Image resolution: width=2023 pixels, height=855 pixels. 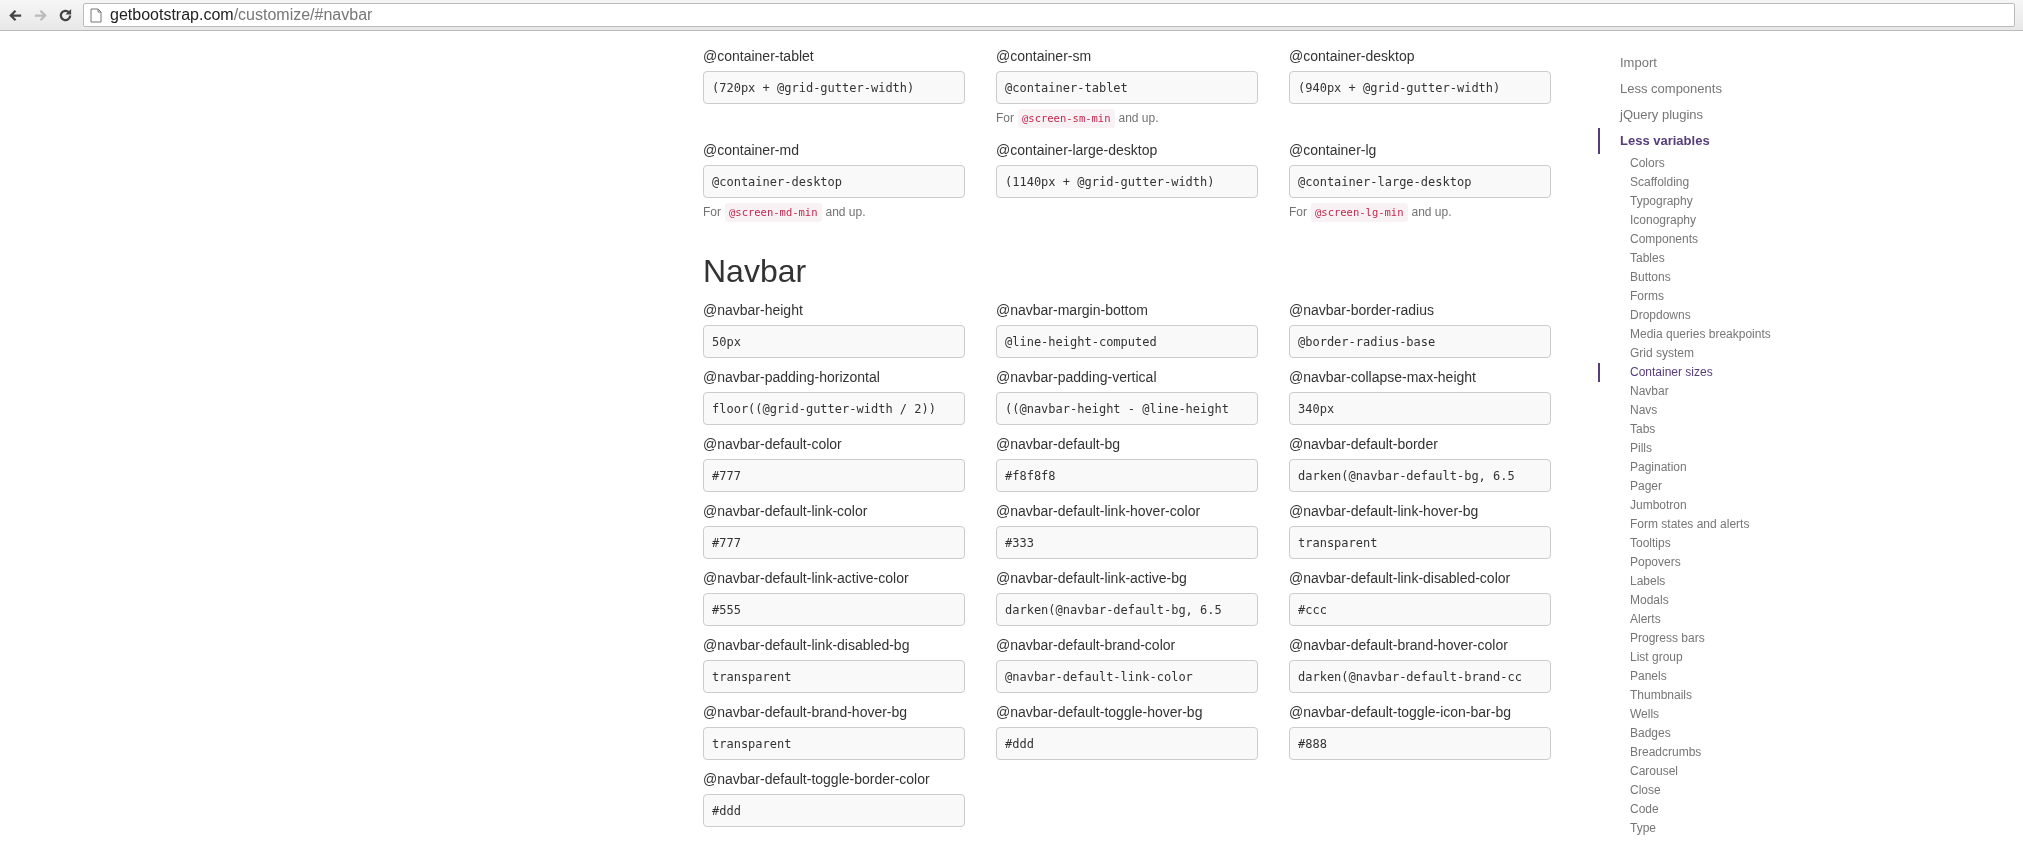 I want to click on sidebar-subitem: Dropdowns, so click(x=1699, y=315).